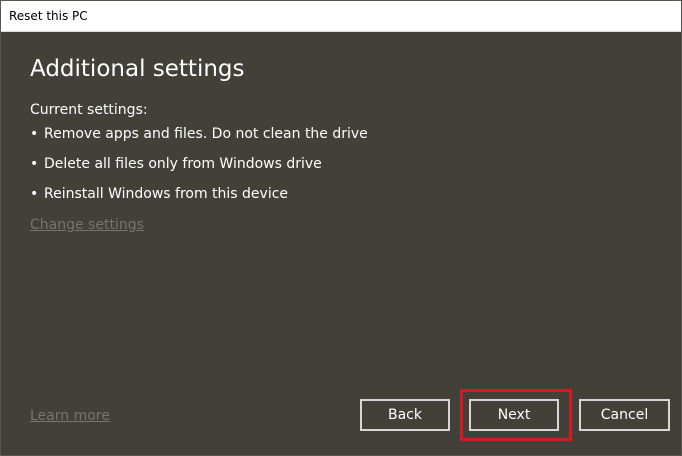 This screenshot has height=456, width=682. I want to click on current-settings-label: Current settings:, so click(89, 110).